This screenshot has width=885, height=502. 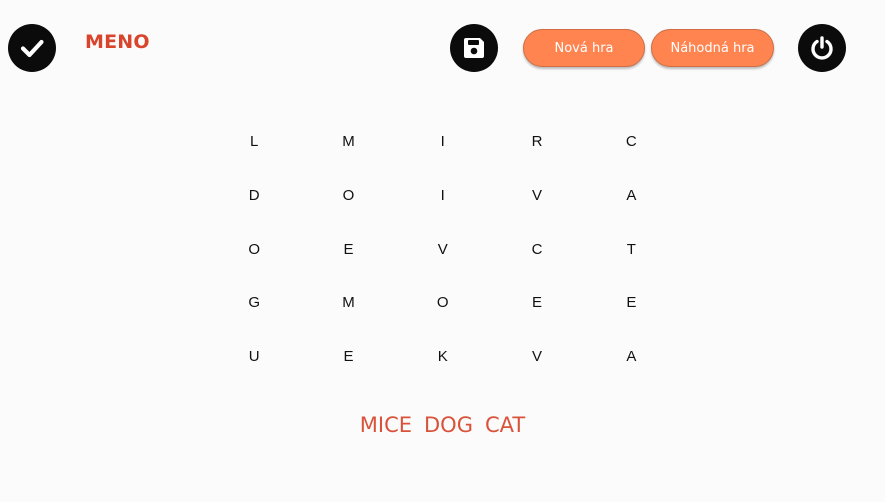 What do you see at coordinates (386, 425) in the screenshot?
I see `word-item: MICE` at bounding box center [386, 425].